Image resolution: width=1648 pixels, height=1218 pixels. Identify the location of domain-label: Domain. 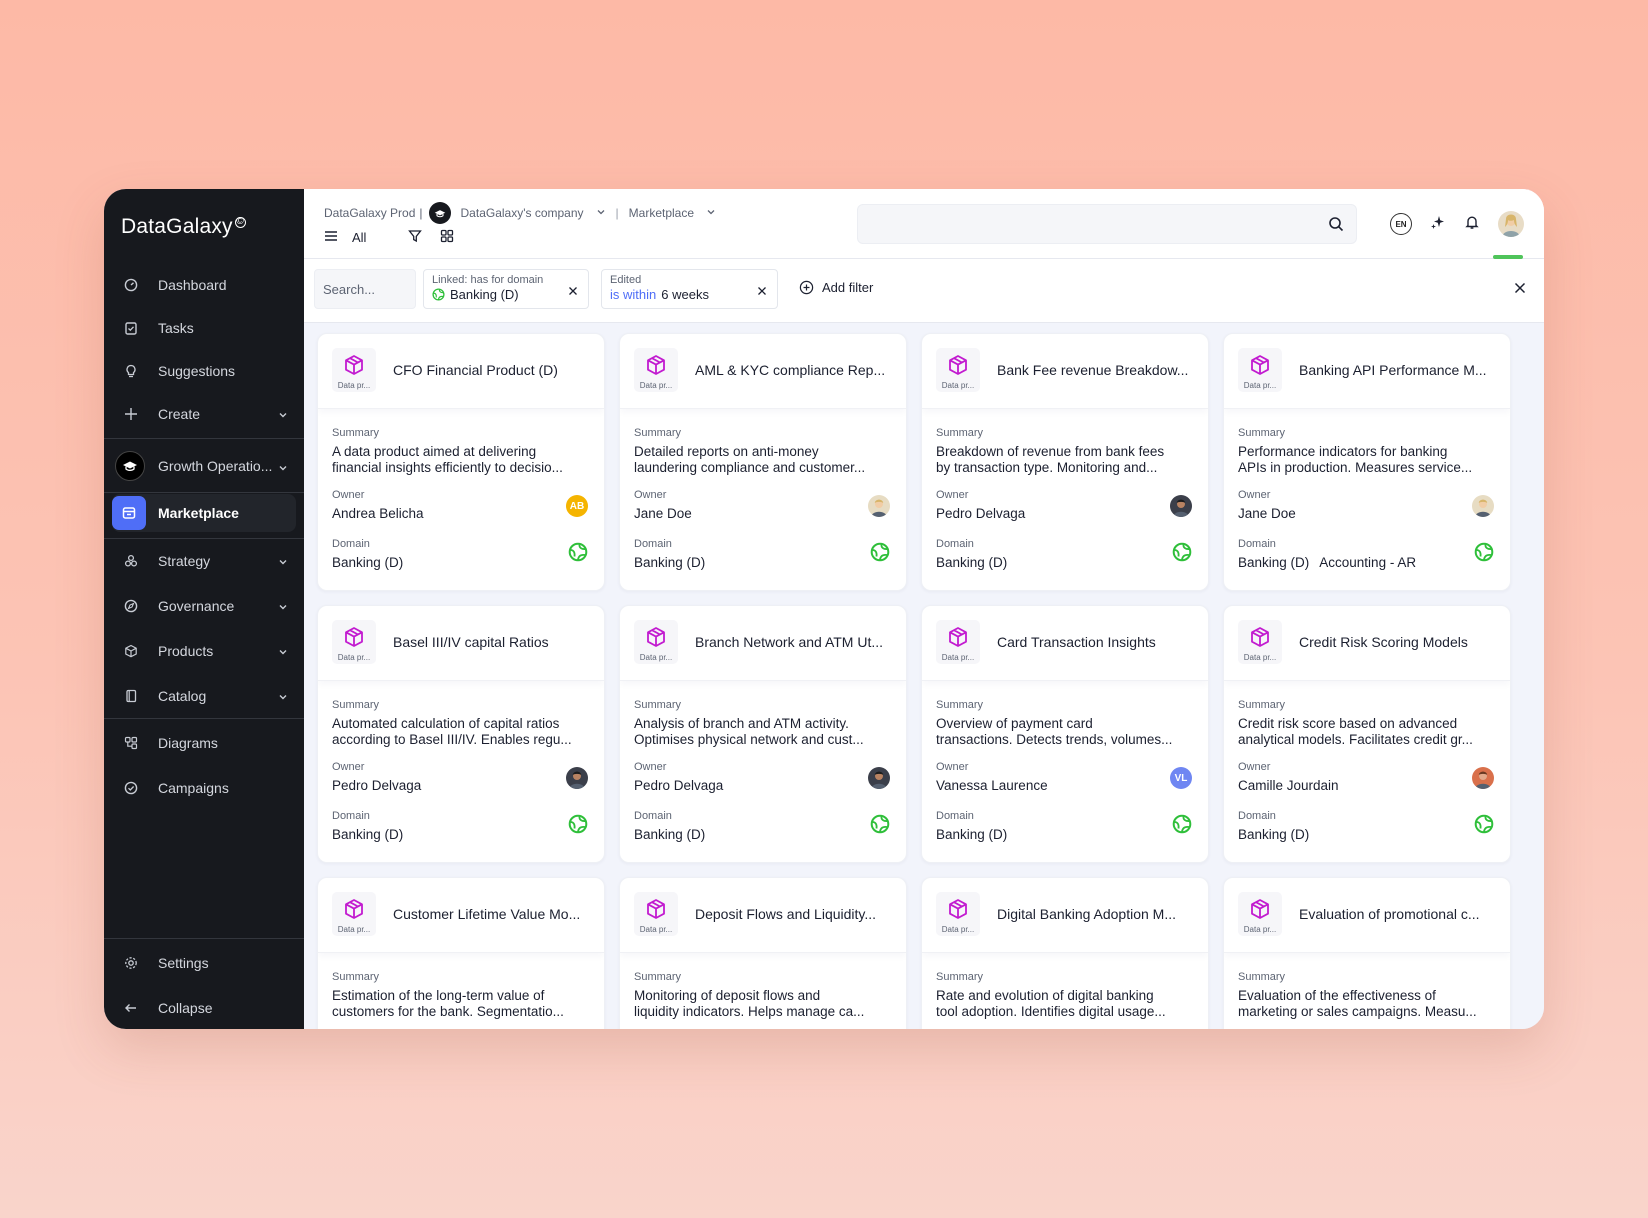
(351, 816).